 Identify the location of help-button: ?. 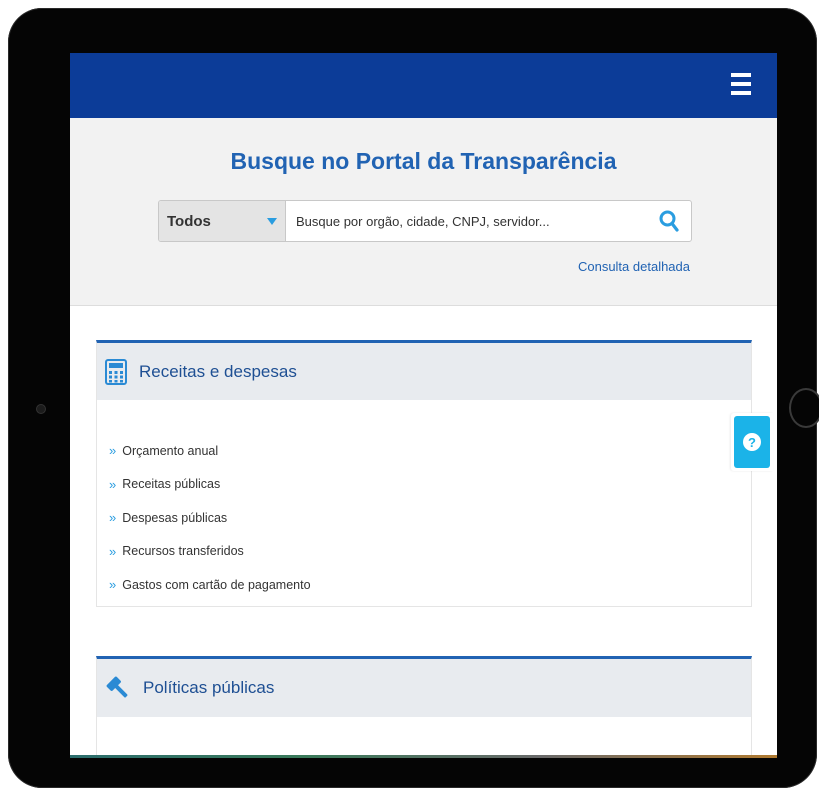
(752, 442).